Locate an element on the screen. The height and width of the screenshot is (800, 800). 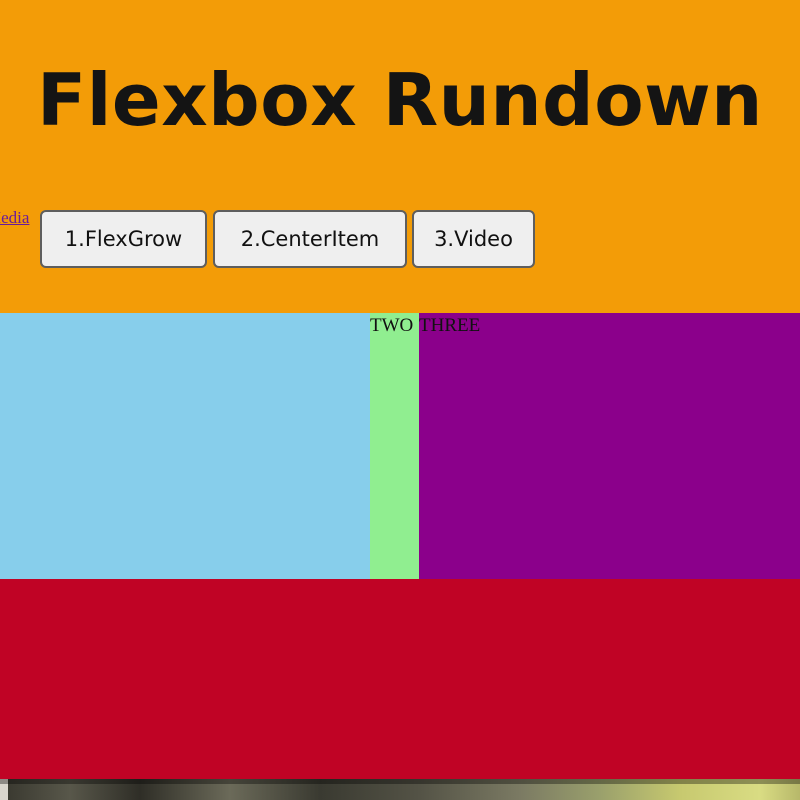
media-link: Media is located at coordinates (14, 218).